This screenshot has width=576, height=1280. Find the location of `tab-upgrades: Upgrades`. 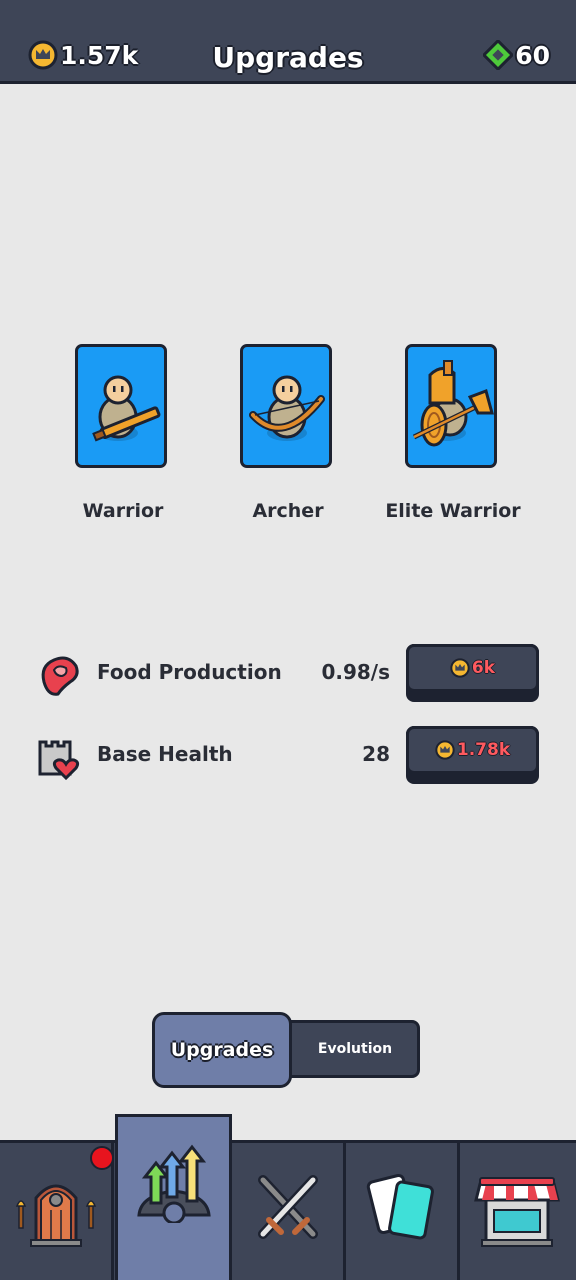

tab-upgrades: Upgrades is located at coordinates (222, 1050).